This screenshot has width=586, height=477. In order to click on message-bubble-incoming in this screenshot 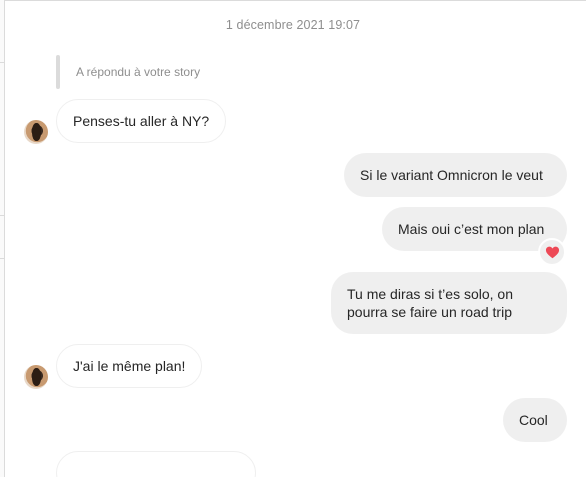, I will do `click(156, 464)`.